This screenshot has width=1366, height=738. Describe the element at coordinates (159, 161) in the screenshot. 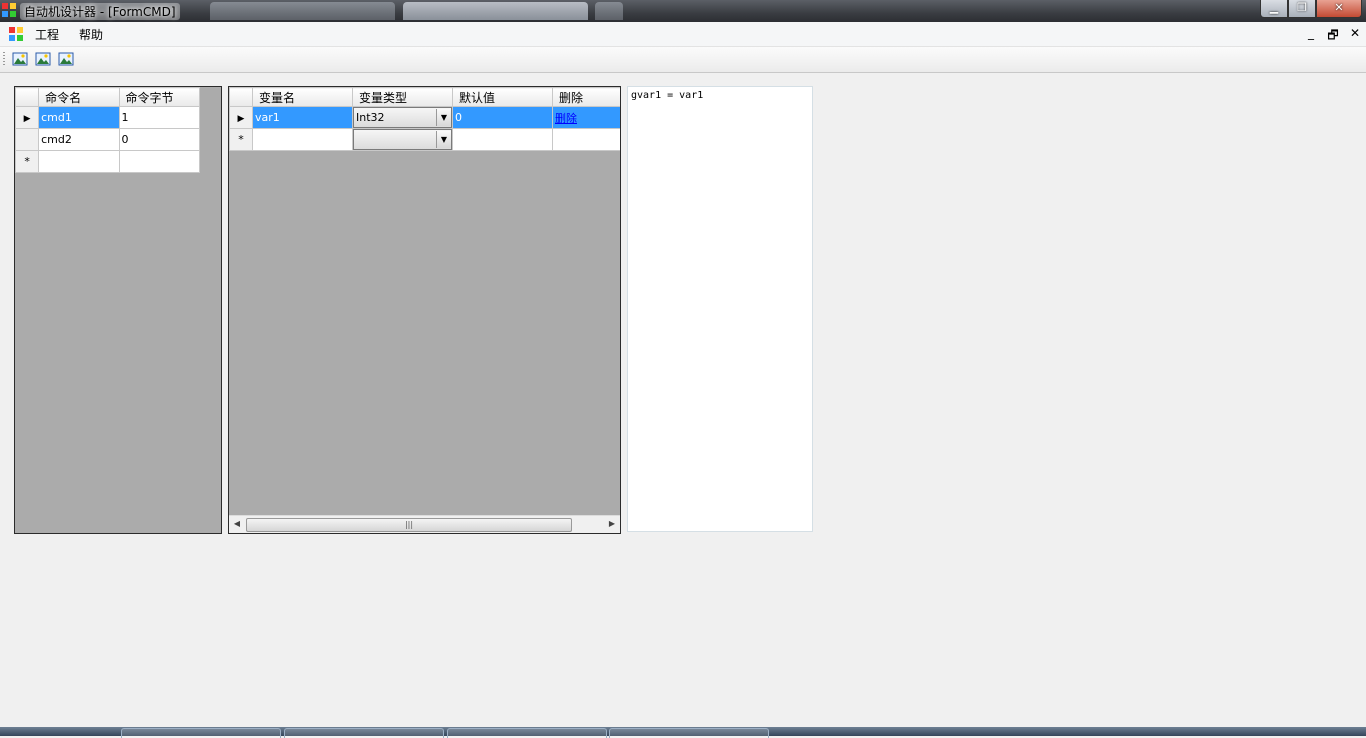

I see `new-command-byte-cell` at that location.